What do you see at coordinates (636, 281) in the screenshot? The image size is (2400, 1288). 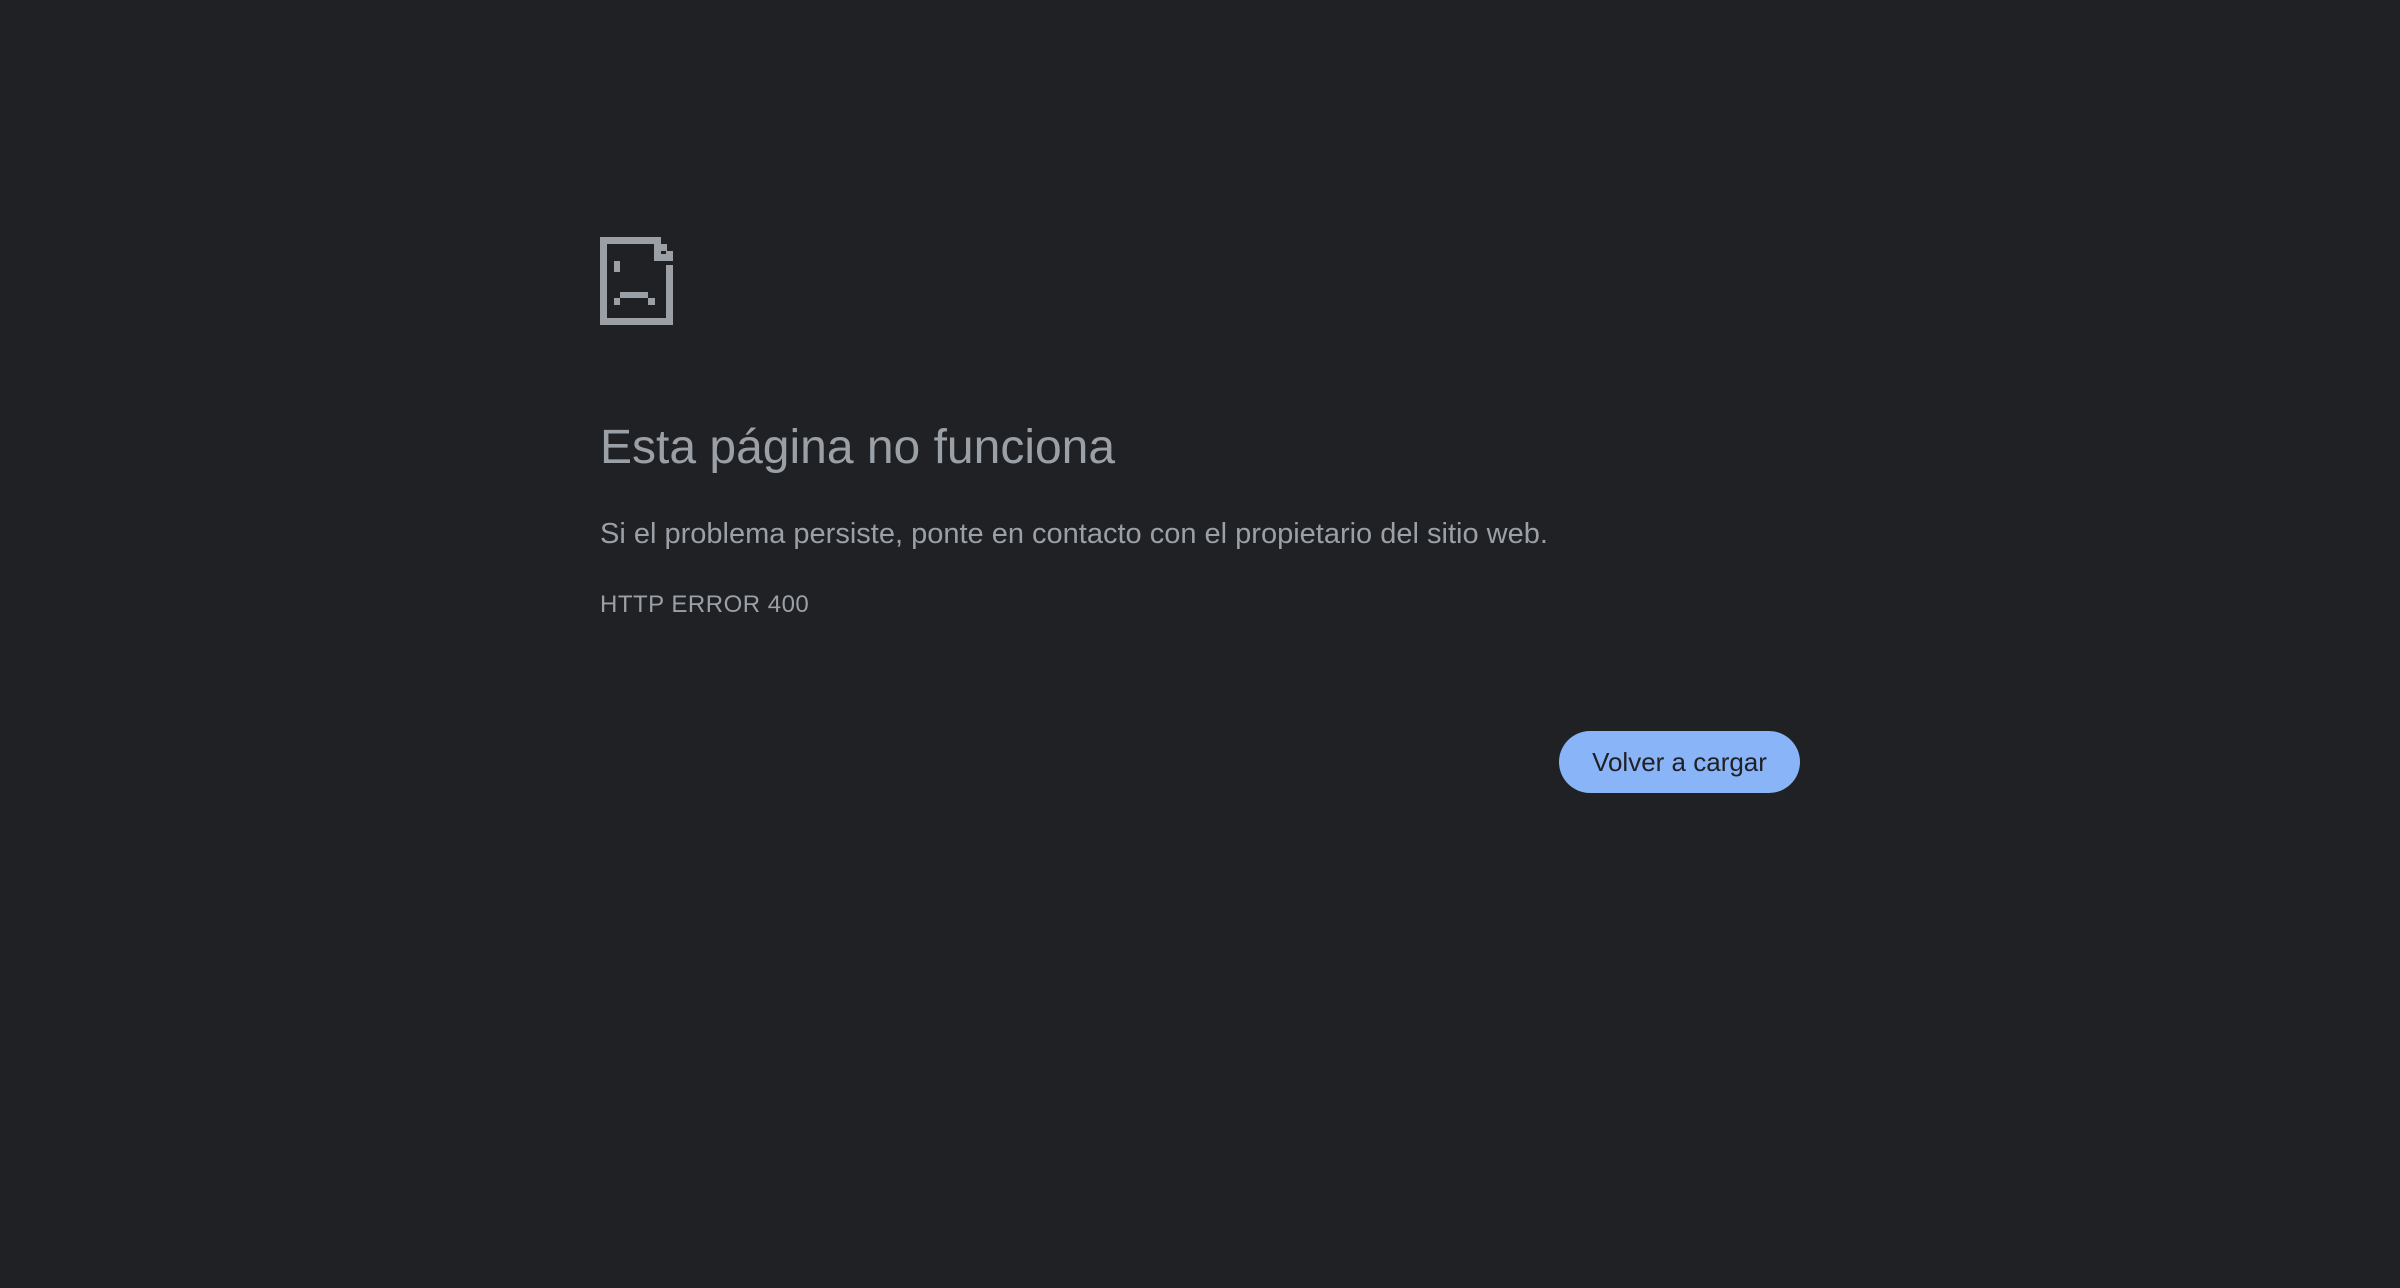 I see `sad-document-icon` at bounding box center [636, 281].